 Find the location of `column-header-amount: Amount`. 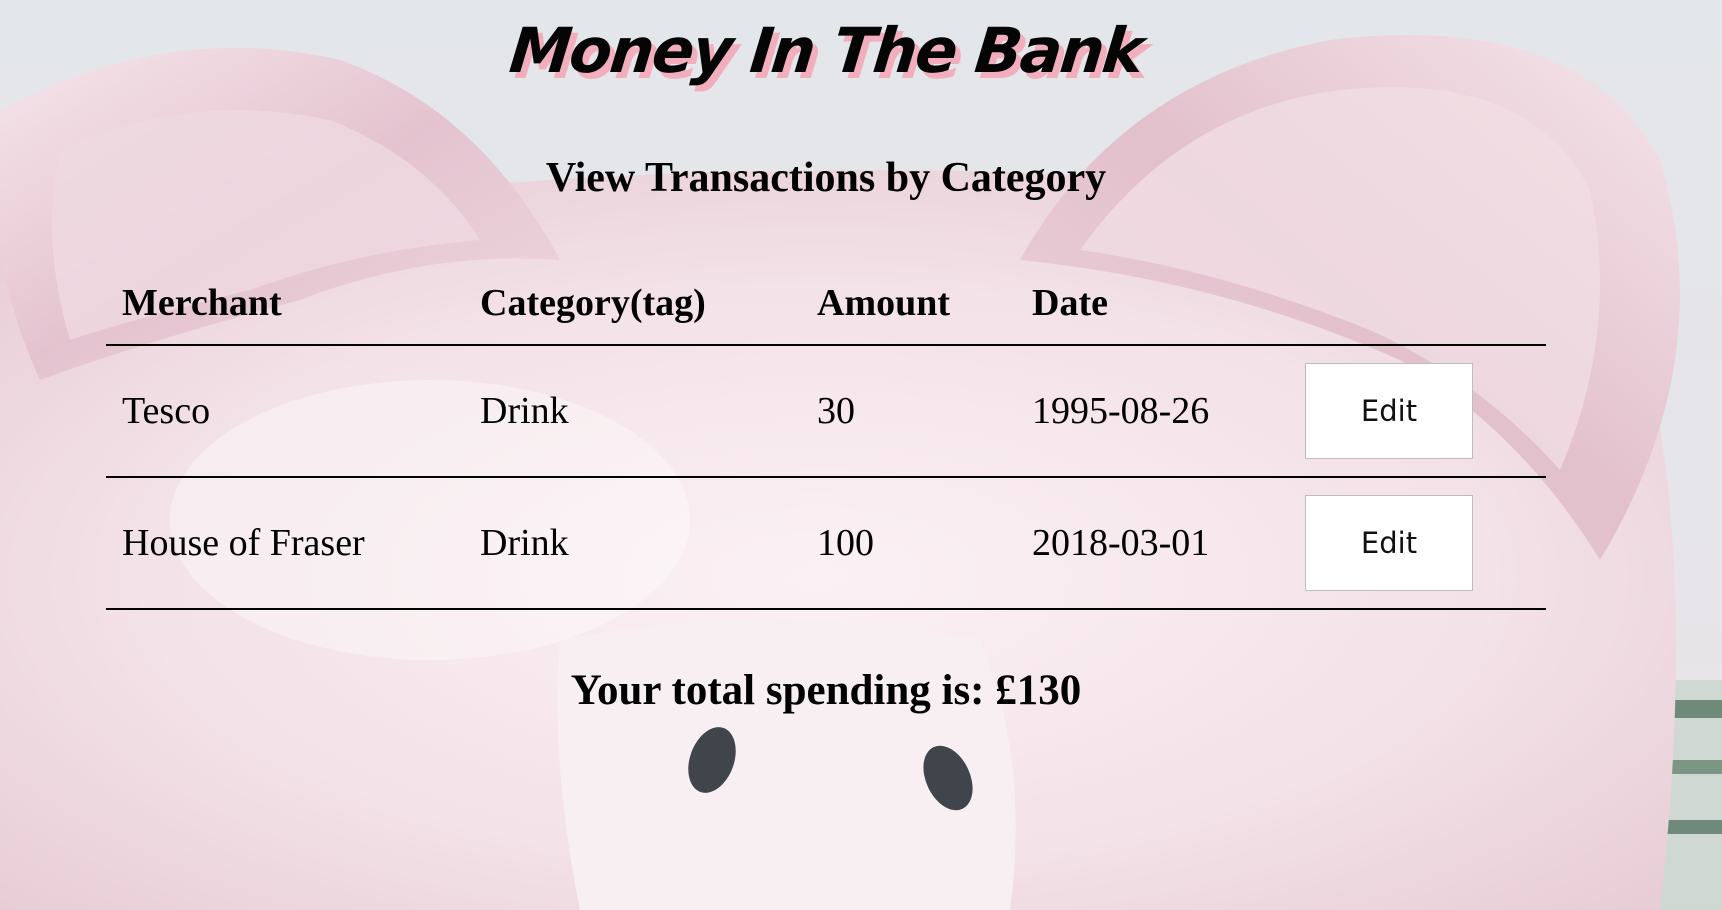

column-header-amount: Amount is located at coordinates (908, 304).